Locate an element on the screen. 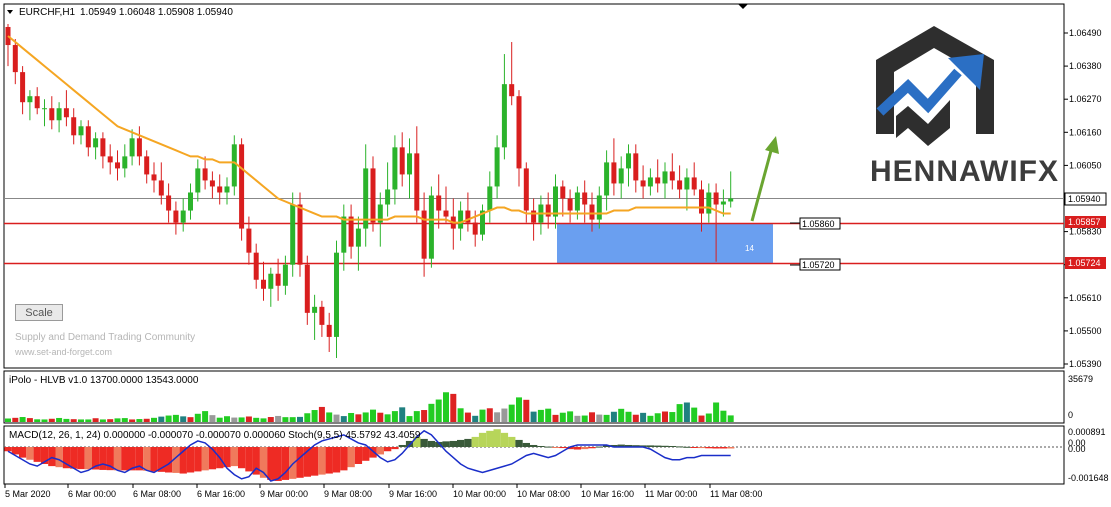 The width and height of the screenshot is (1111, 507). time-tick-label: 10 Mar 16:00 is located at coordinates (607, 494).